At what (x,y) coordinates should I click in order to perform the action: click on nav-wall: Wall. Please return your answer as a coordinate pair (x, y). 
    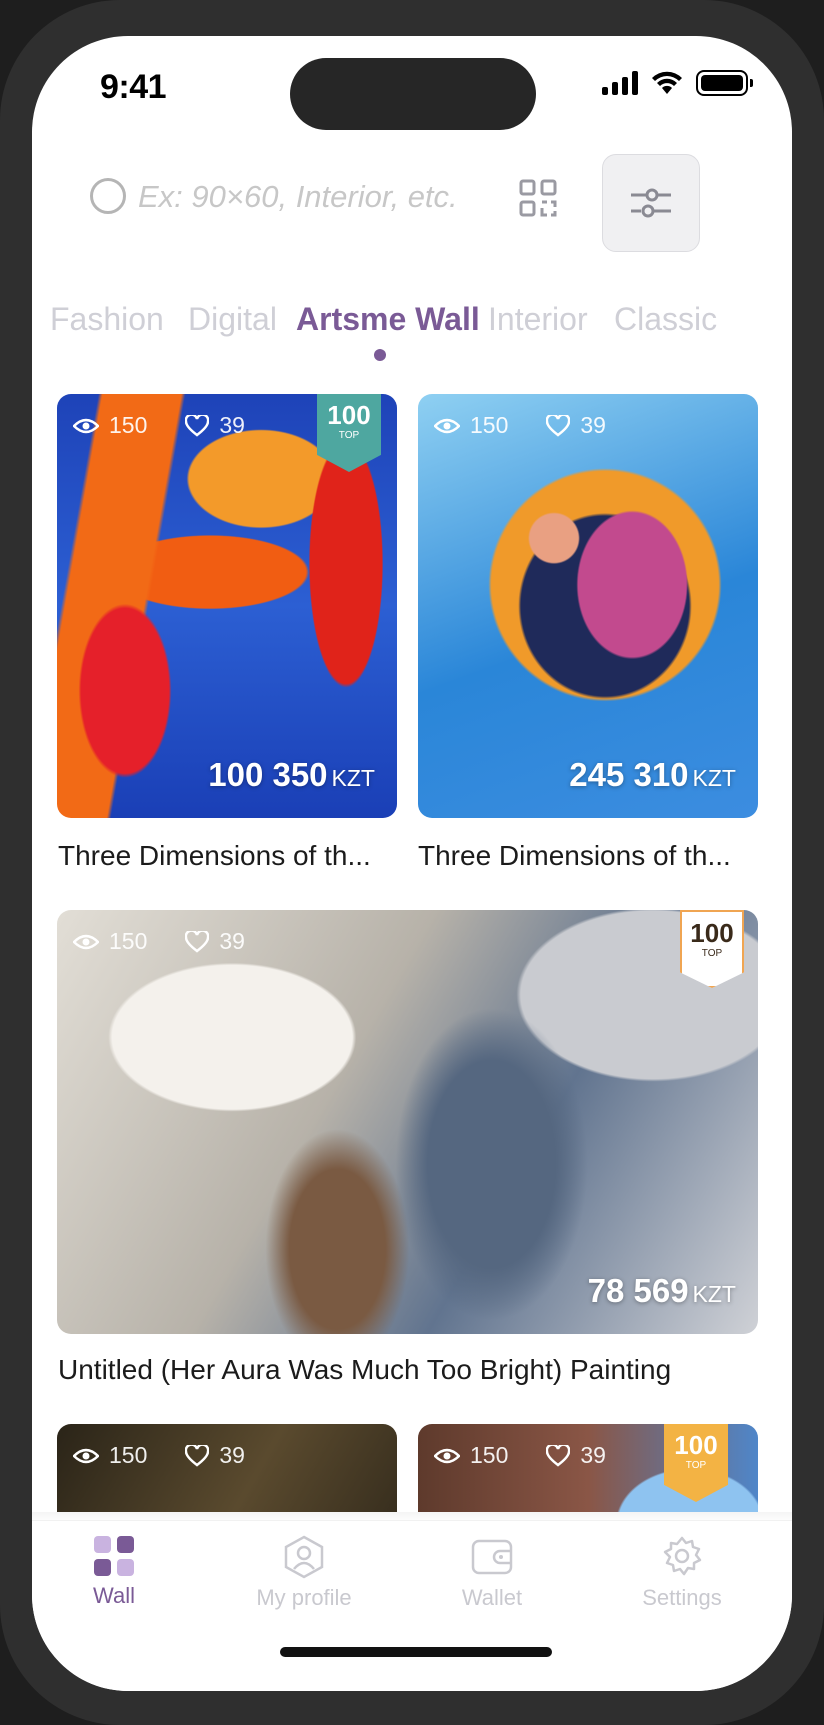
    Looking at the image, I should click on (114, 1572).